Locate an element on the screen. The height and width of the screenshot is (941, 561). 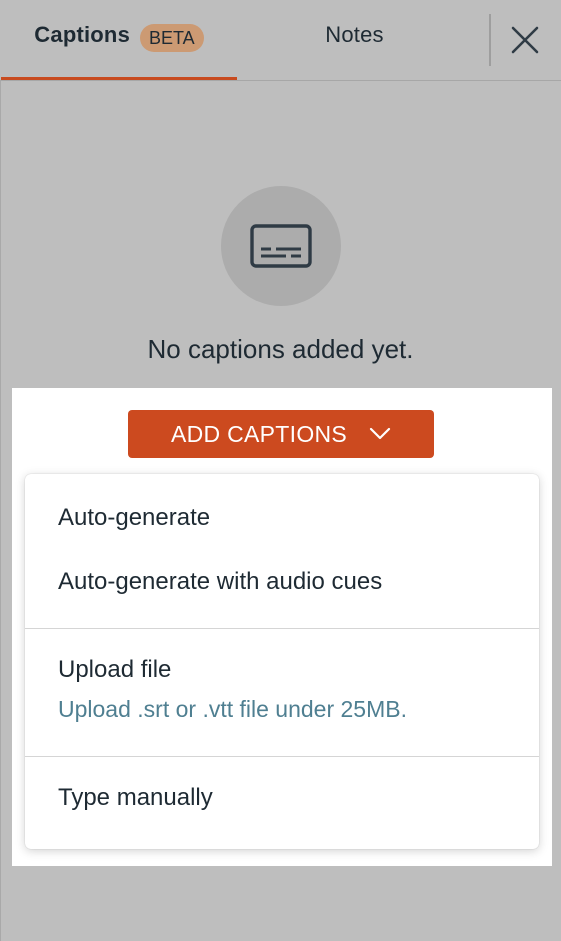
subtitles-icon is located at coordinates (281, 246).